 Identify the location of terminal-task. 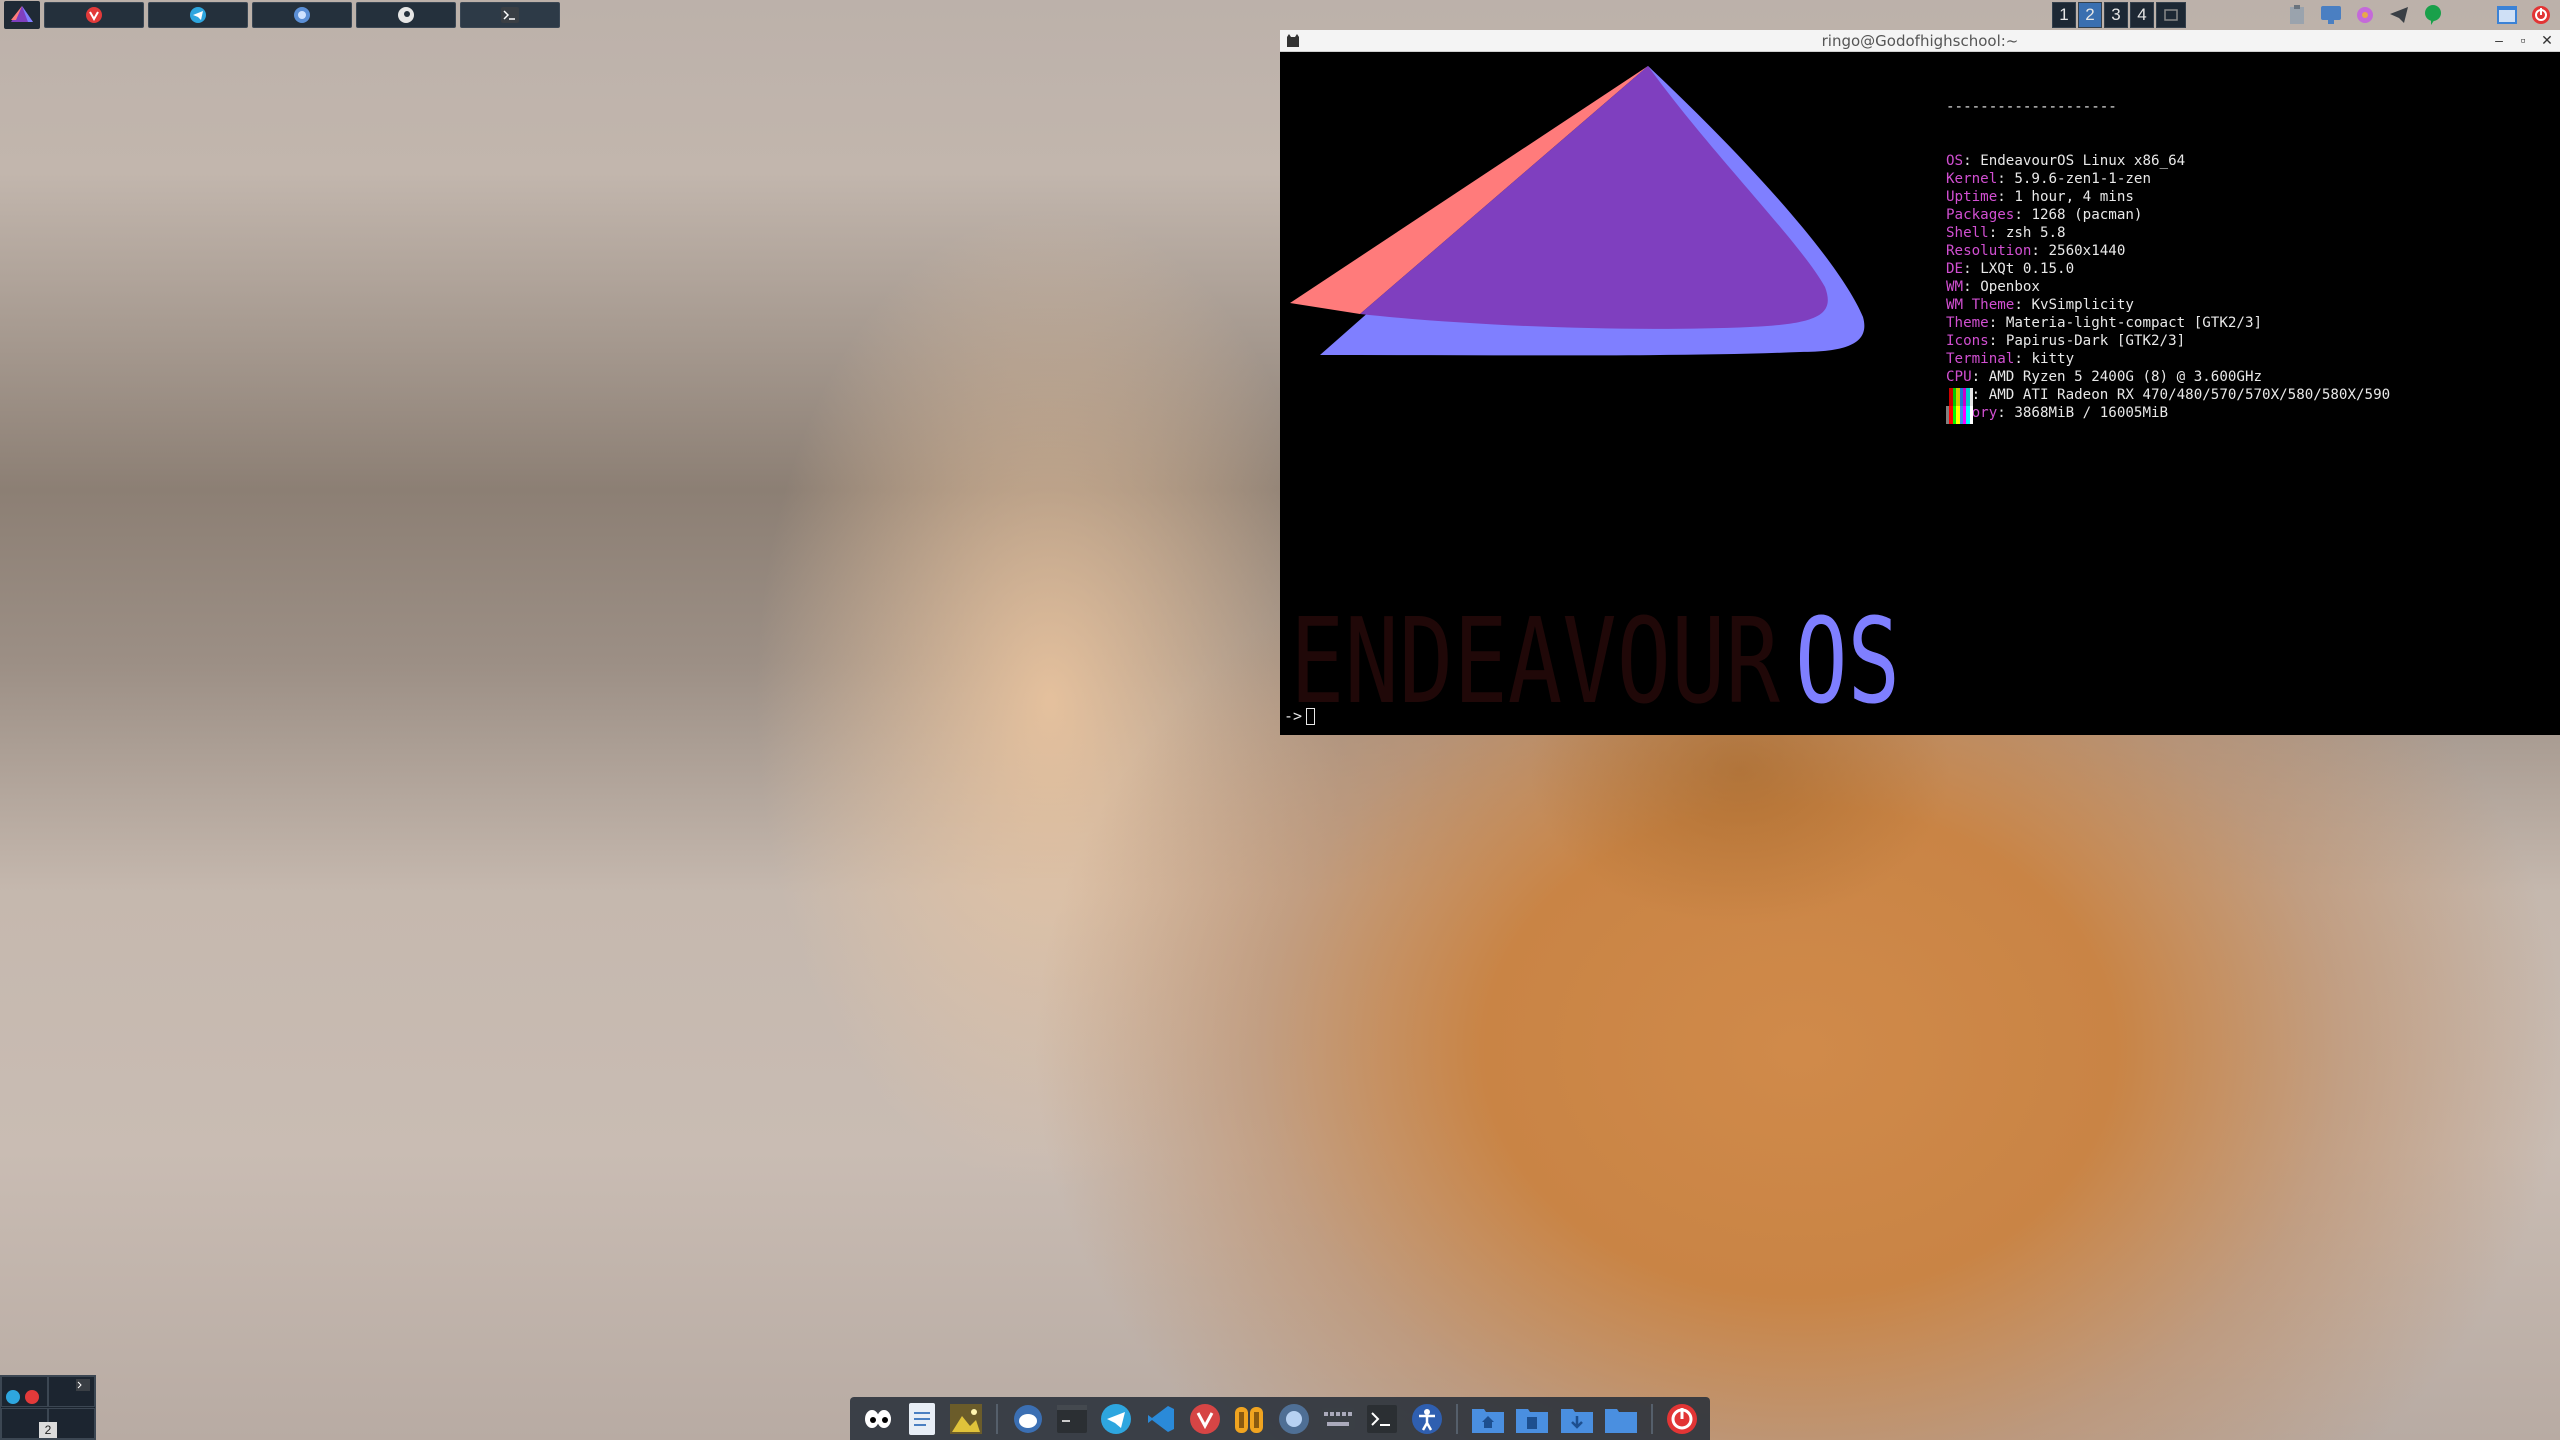
(510, 15).